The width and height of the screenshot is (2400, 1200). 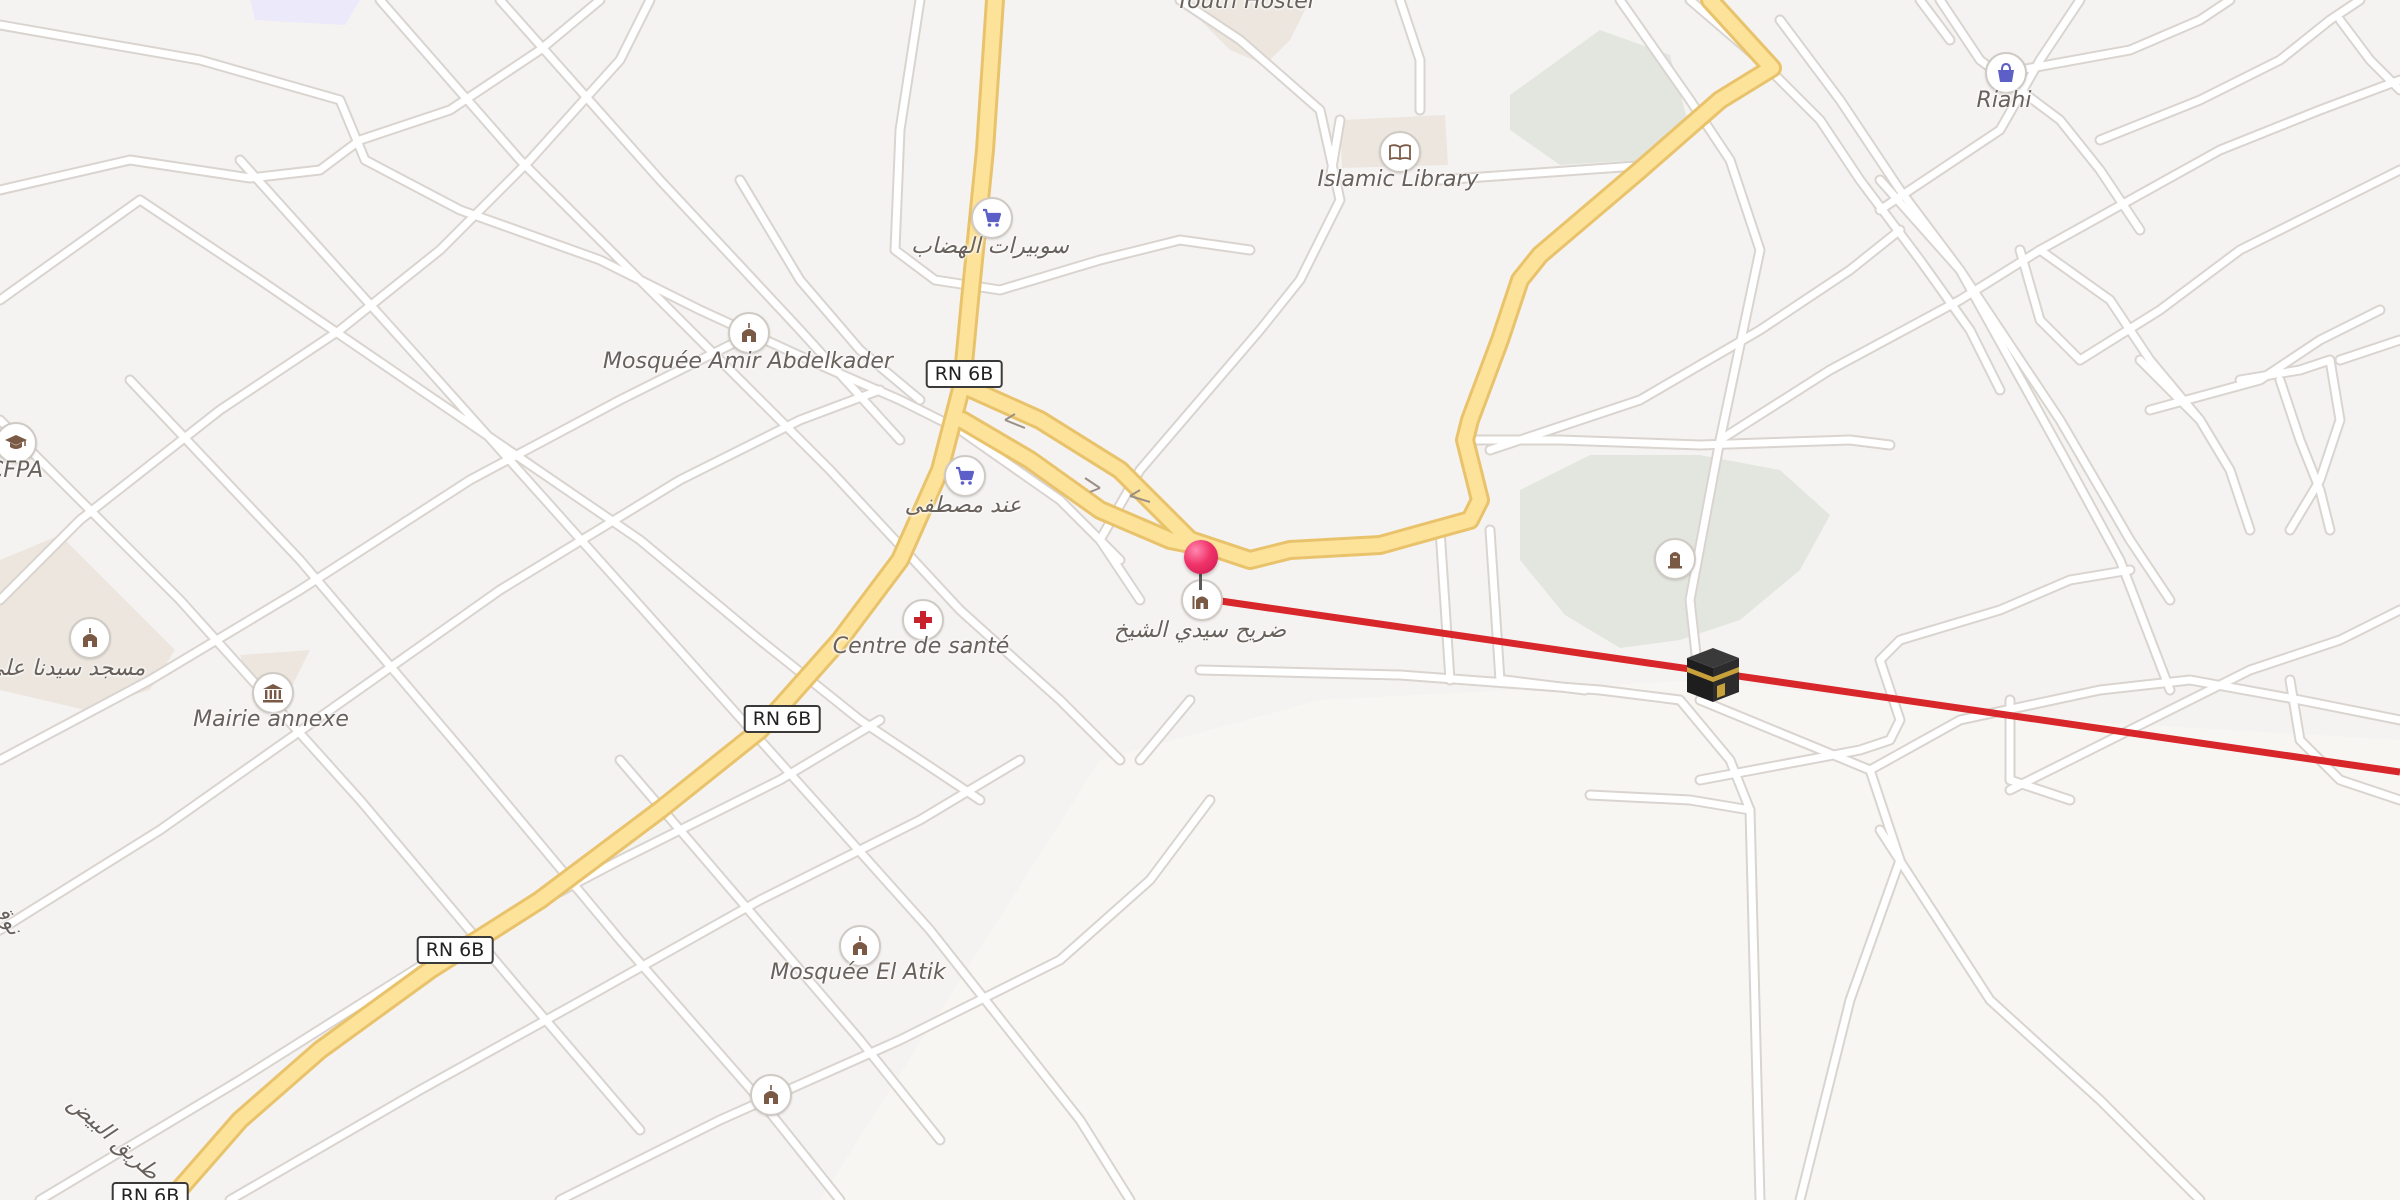 What do you see at coordinates (2004, 100) in the screenshot?
I see `poi-label-riahi: Riahi` at bounding box center [2004, 100].